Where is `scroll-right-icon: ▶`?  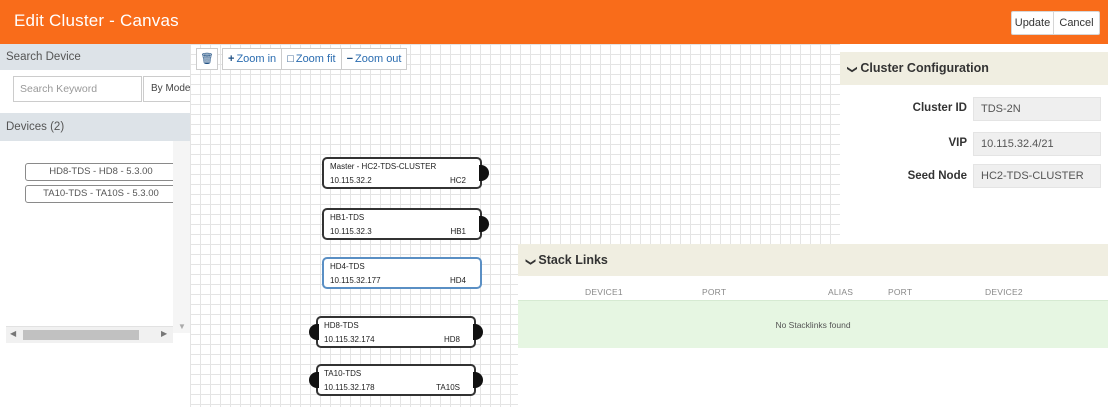 scroll-right-icon: ▶ is located at coordinates (164, 333).